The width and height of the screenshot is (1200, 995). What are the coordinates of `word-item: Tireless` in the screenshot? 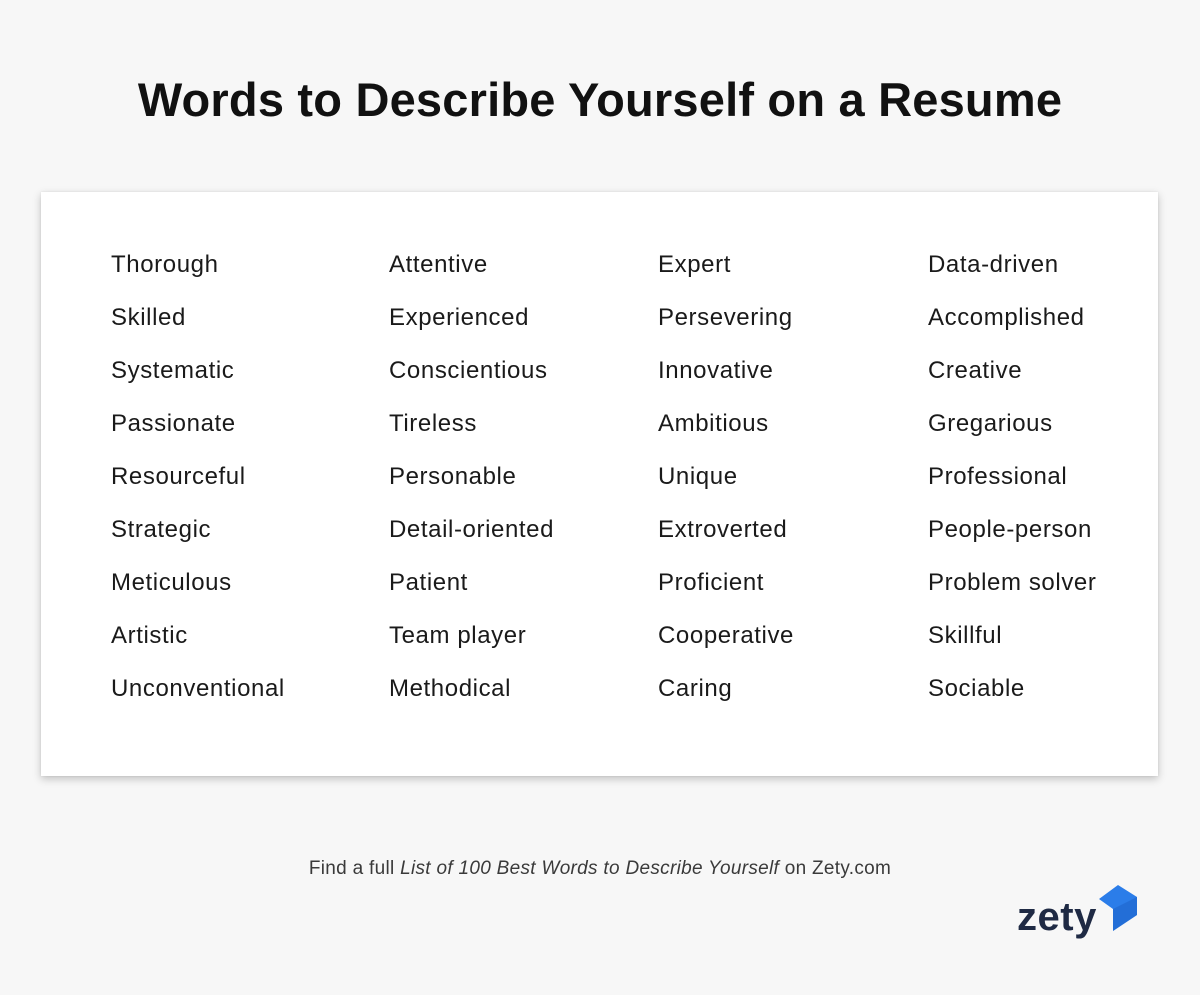 It's located at (433, 423).